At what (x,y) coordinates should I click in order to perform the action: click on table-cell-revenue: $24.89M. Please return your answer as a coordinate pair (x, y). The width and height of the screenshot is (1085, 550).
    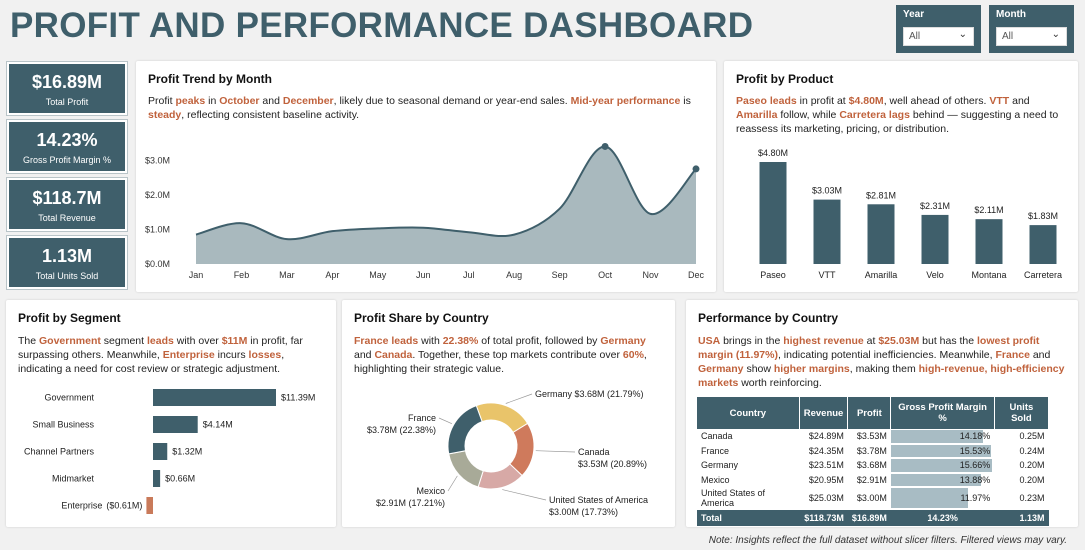
    Looking at the image, I should click on (826, 436).